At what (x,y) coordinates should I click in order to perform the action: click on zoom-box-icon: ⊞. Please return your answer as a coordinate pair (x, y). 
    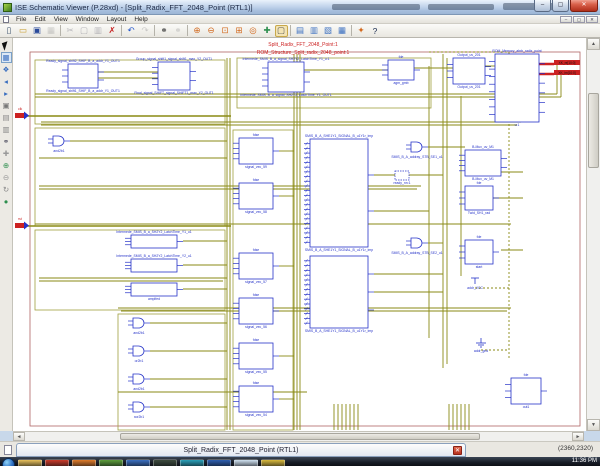
    Looking at the image, I should click on (239, 31).